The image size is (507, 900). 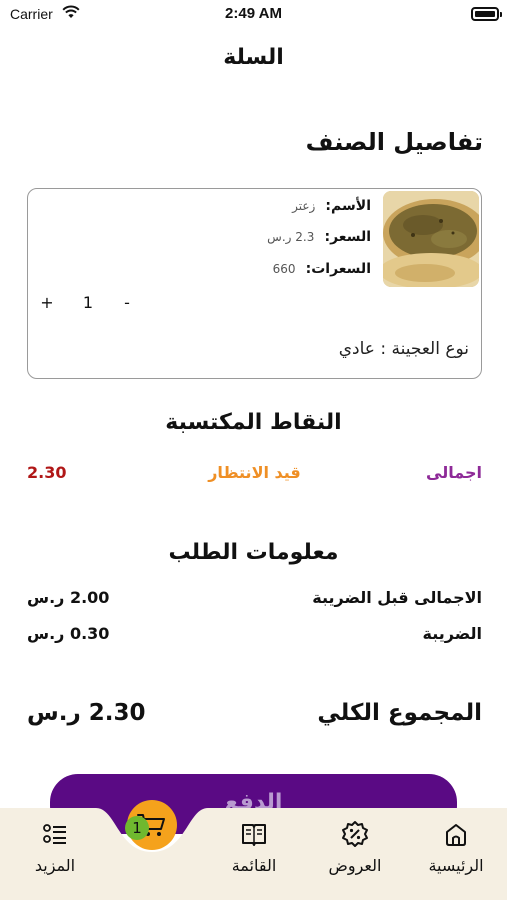 I want to click on item-name-row: الأسم: زعتر, so click(x=331, y=206).